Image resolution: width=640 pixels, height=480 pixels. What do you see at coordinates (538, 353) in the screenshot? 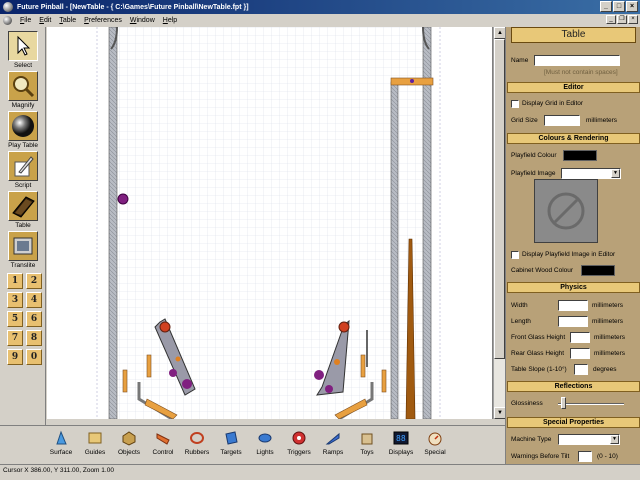
I see `rear-glass-label: Rear Glass Height` at bounding box center [538, 353].